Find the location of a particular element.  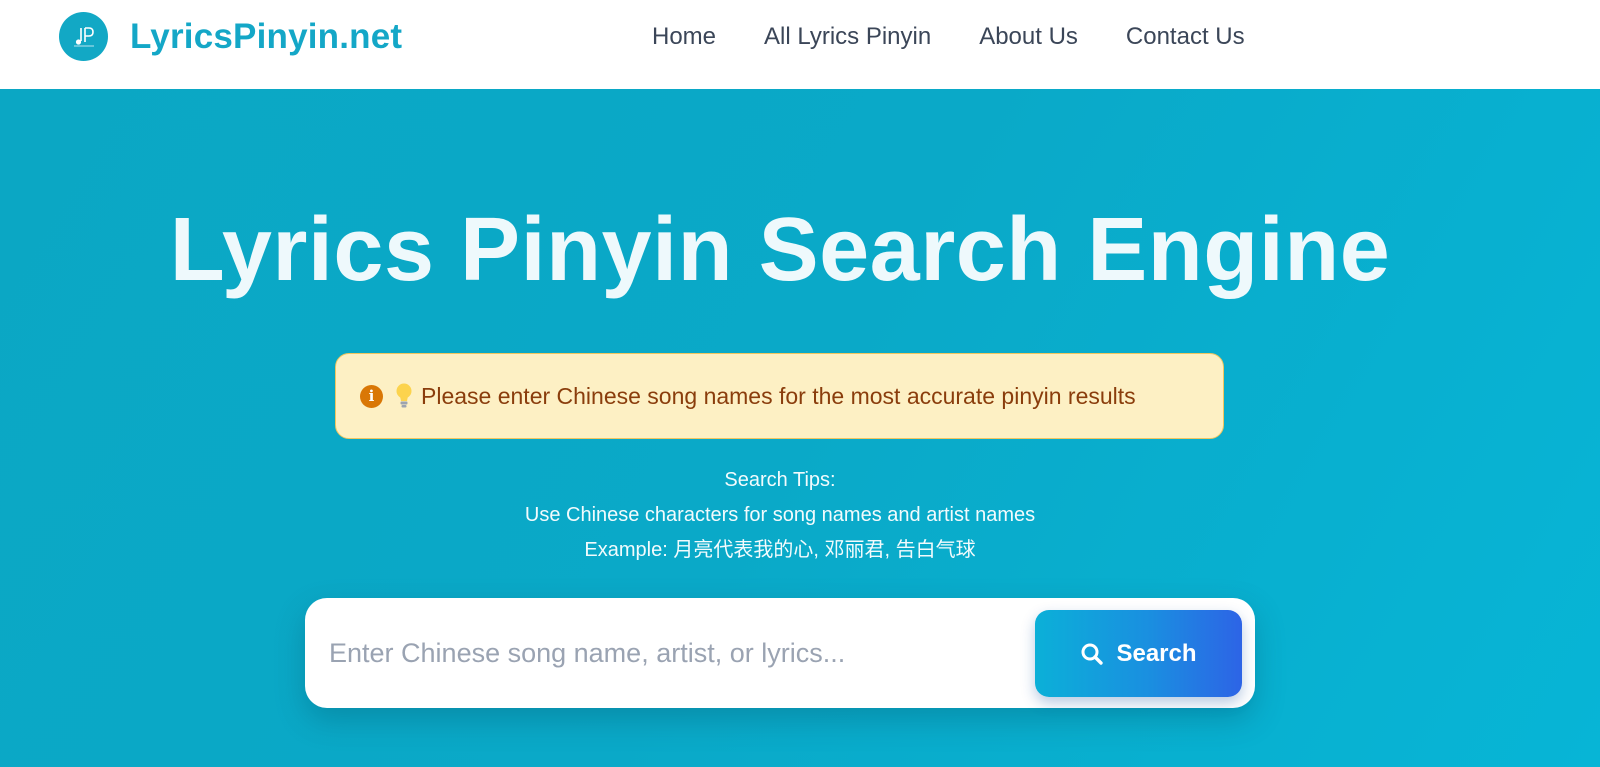

search-input is located at coordinates (664, 653).